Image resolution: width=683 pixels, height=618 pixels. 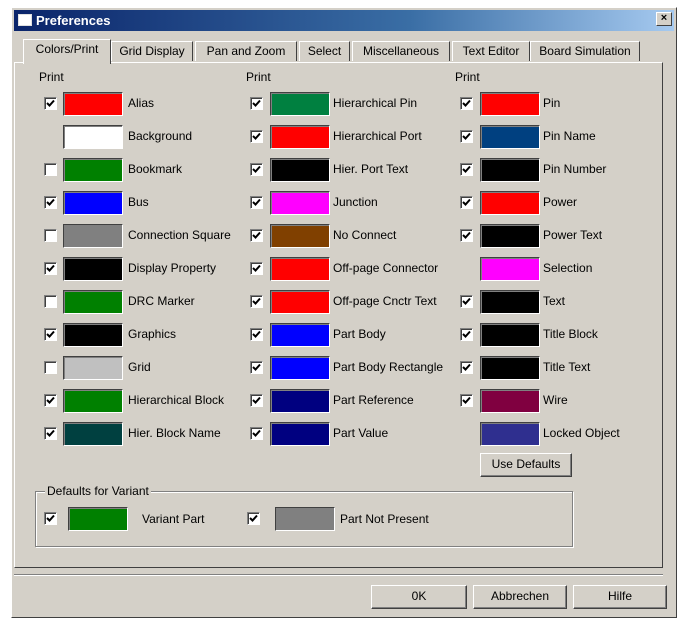 I want to click on off-page-cnctr-text-print-checkbox, so click(x=256, y=301).